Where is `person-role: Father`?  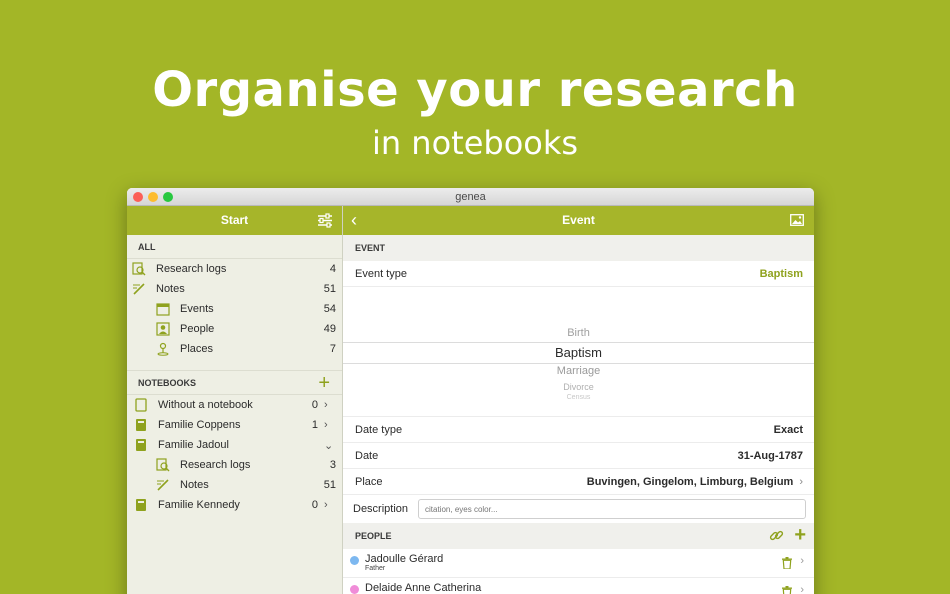 person-role: Father is located at coordinates (375, 568).